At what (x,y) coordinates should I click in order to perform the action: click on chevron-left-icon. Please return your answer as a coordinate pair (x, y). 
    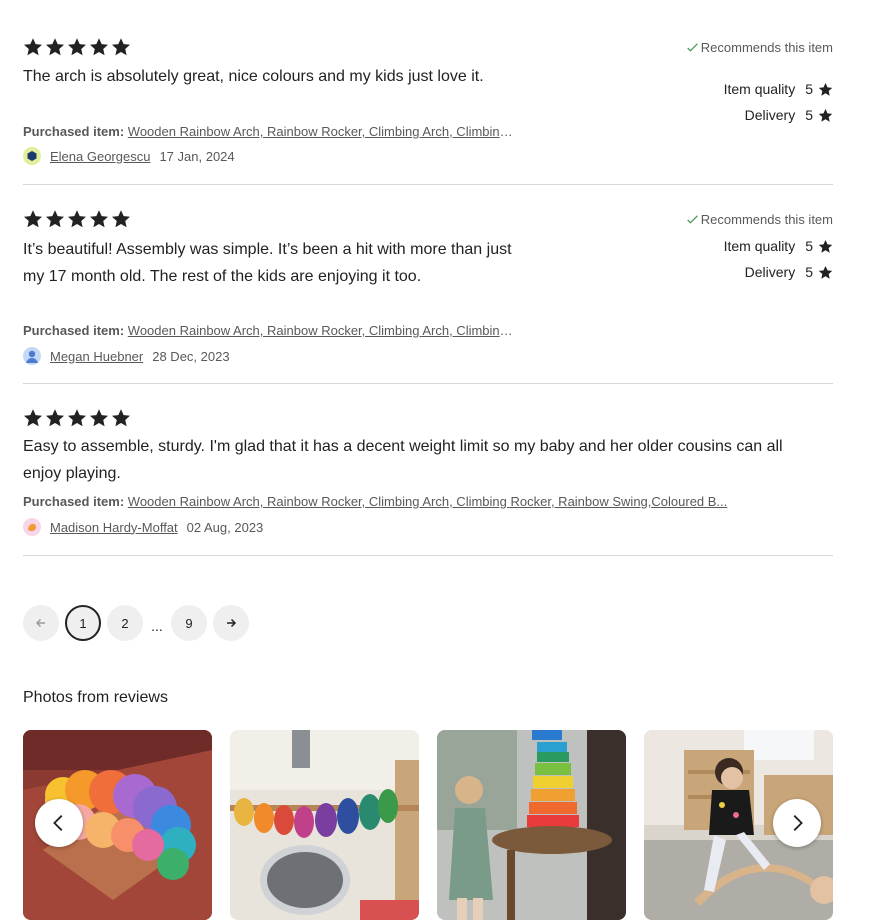
    Looking at the image, I should click on (58, 823).